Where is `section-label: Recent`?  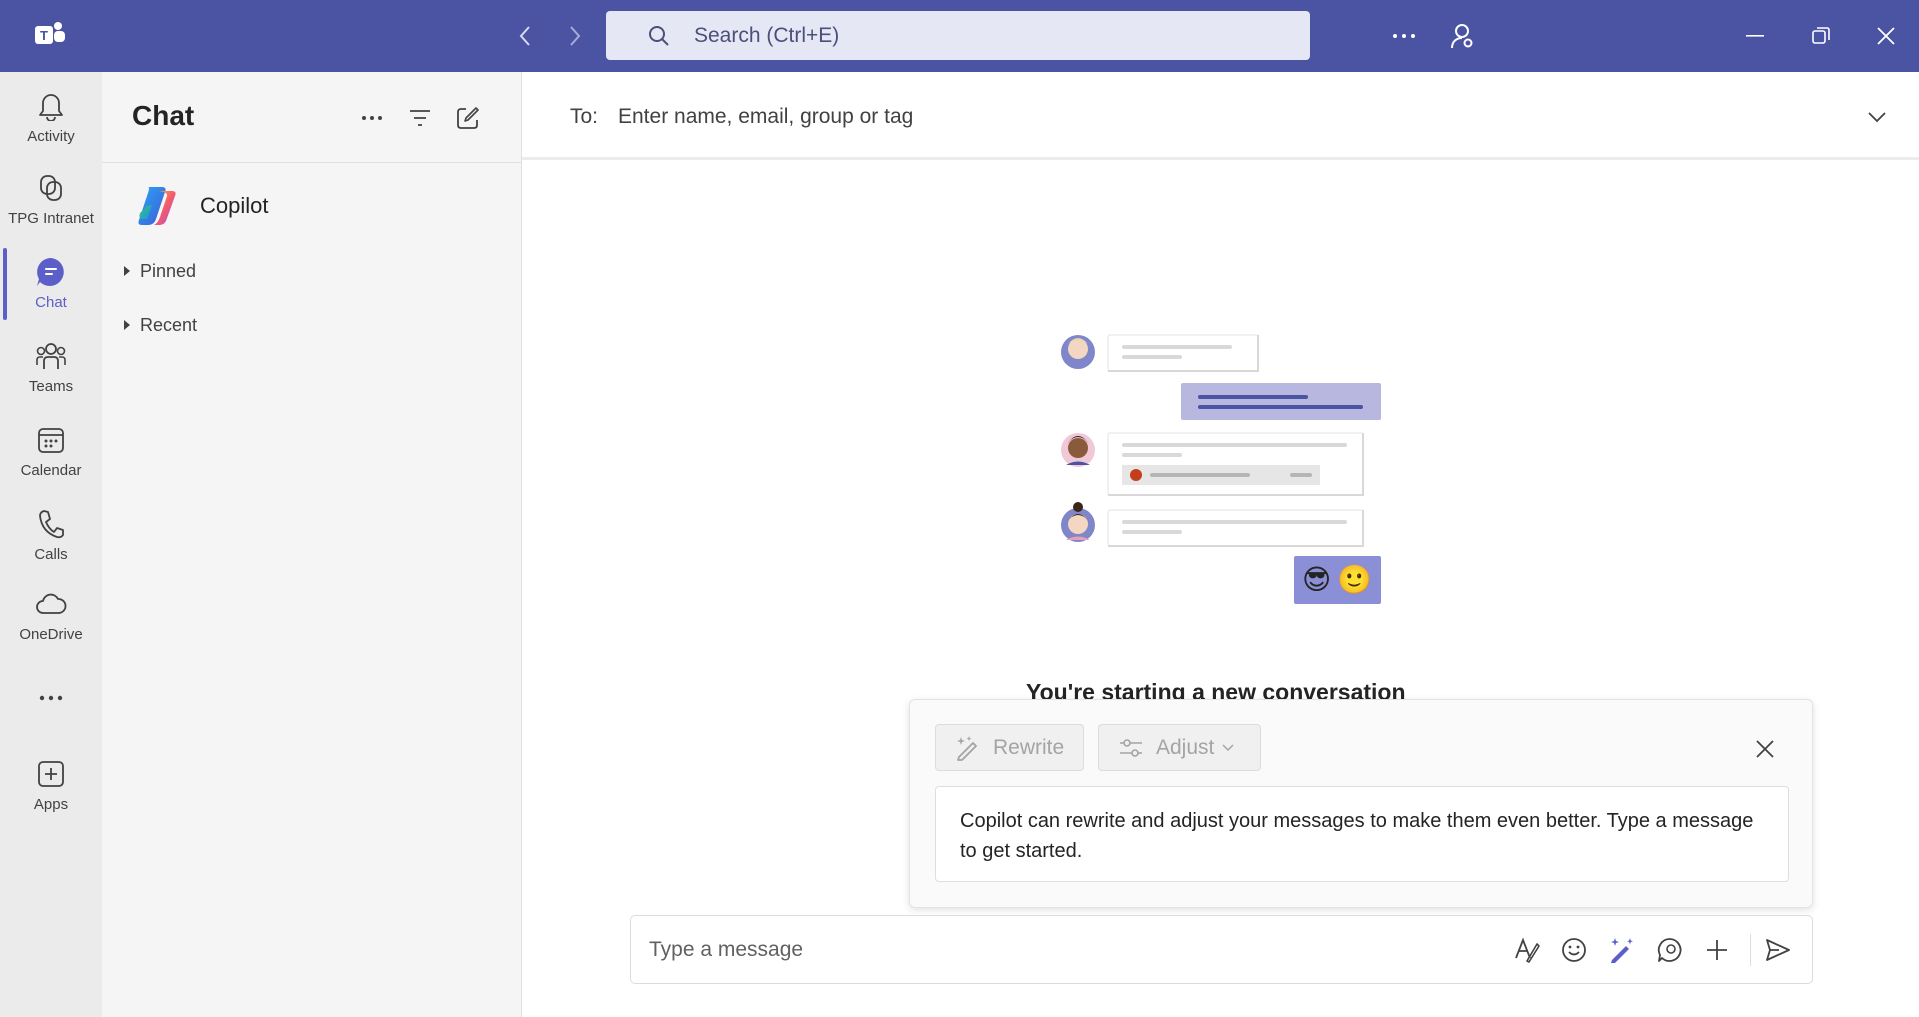
section-label: Recent is located at coordinates (169, 324).